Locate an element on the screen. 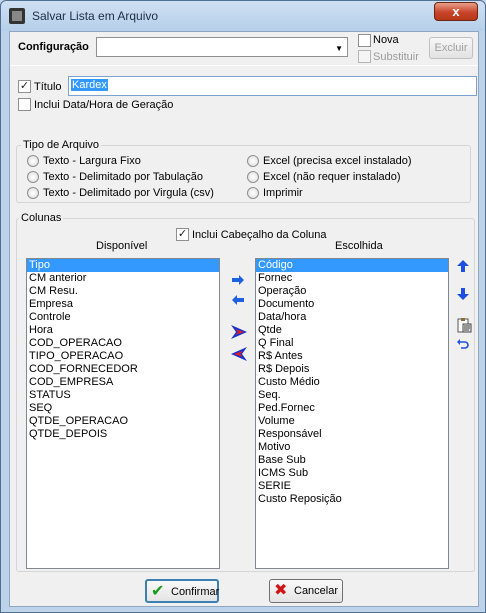  list-item: Q Final is located at coordinates (352, 343).